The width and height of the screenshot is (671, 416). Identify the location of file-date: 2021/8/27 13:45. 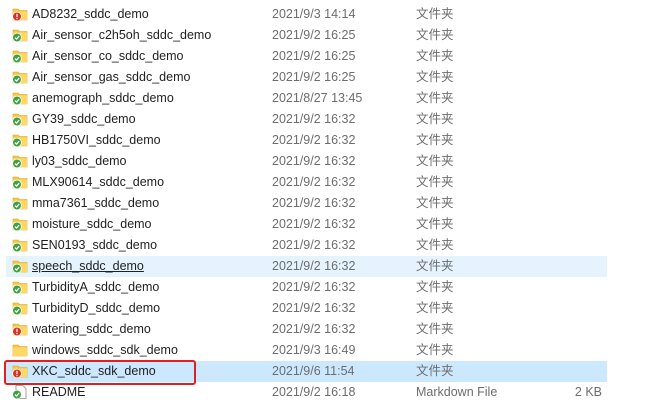
(317, 98).